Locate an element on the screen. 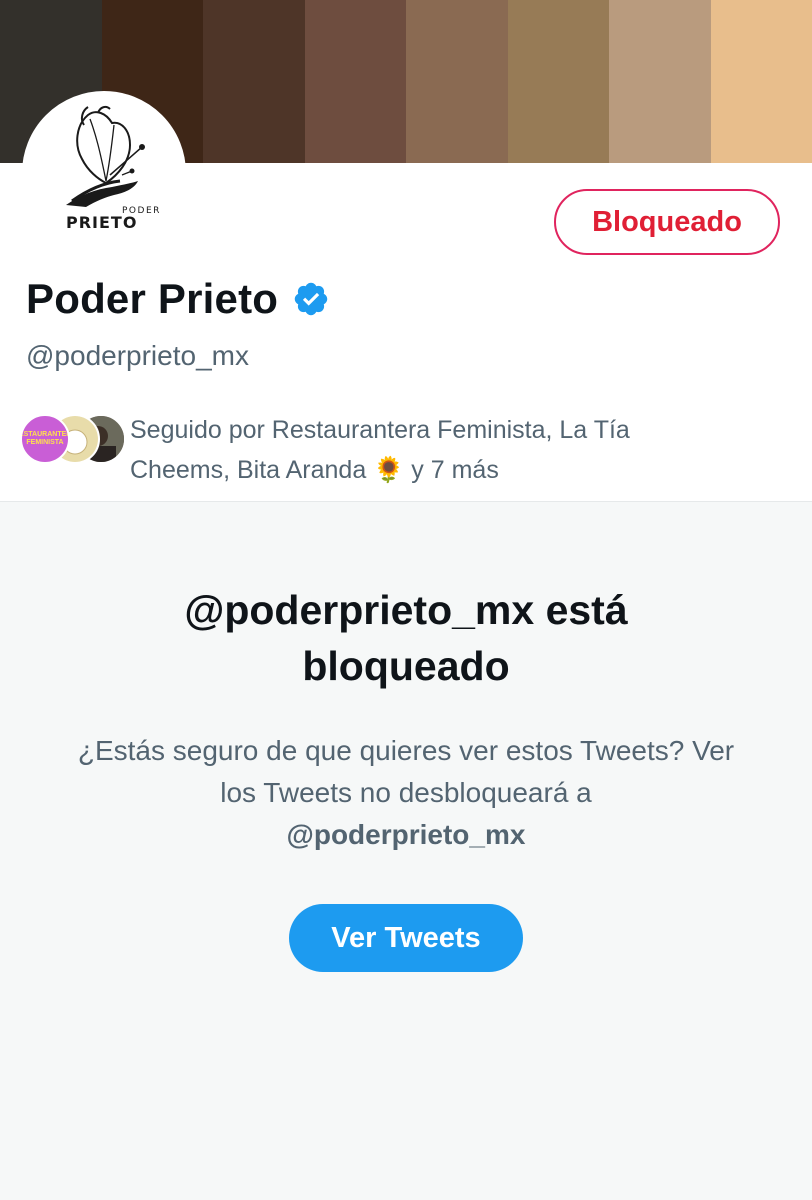 The width and height of the screenshot is (812, 1200). profile-handle: @poderprieto_mx is located at coordinates (137, 355).